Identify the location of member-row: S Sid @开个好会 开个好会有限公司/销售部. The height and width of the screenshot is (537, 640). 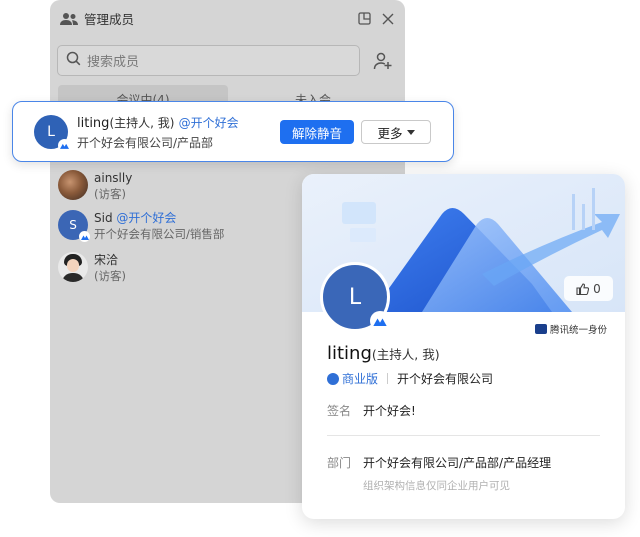
(141, 226).